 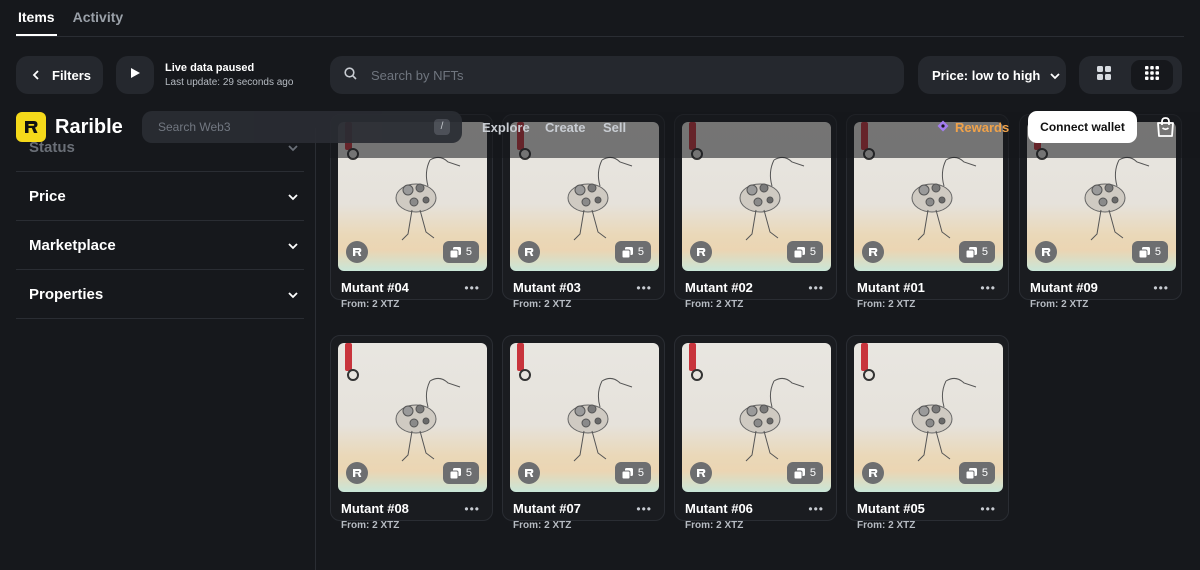 What do you see at coordinates (565, 127) in the screenshot?
I see `nav-create: Create` at bounding box center [565, 127].